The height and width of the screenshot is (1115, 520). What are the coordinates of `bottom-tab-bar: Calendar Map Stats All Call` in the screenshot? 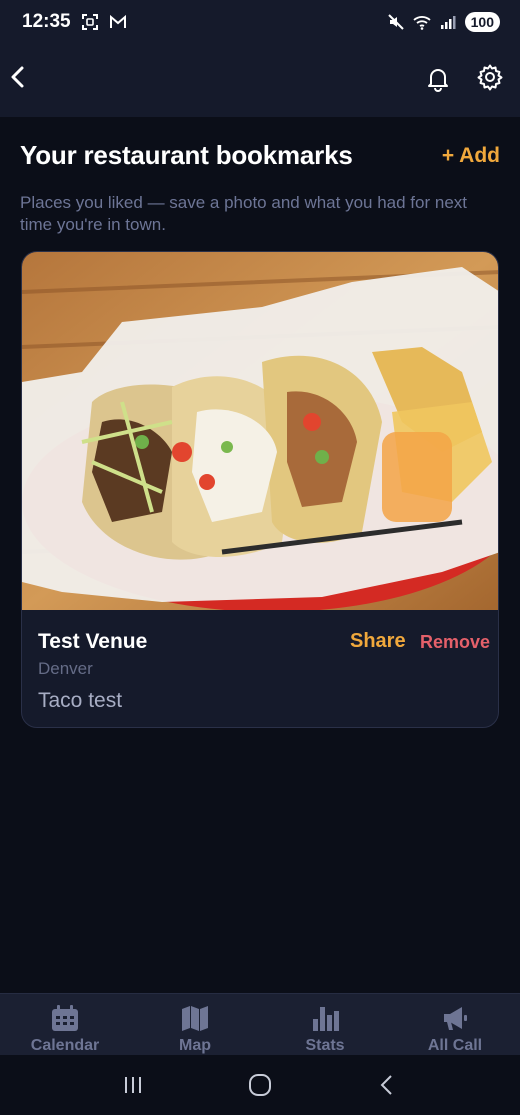 It's located at (260, 1024).